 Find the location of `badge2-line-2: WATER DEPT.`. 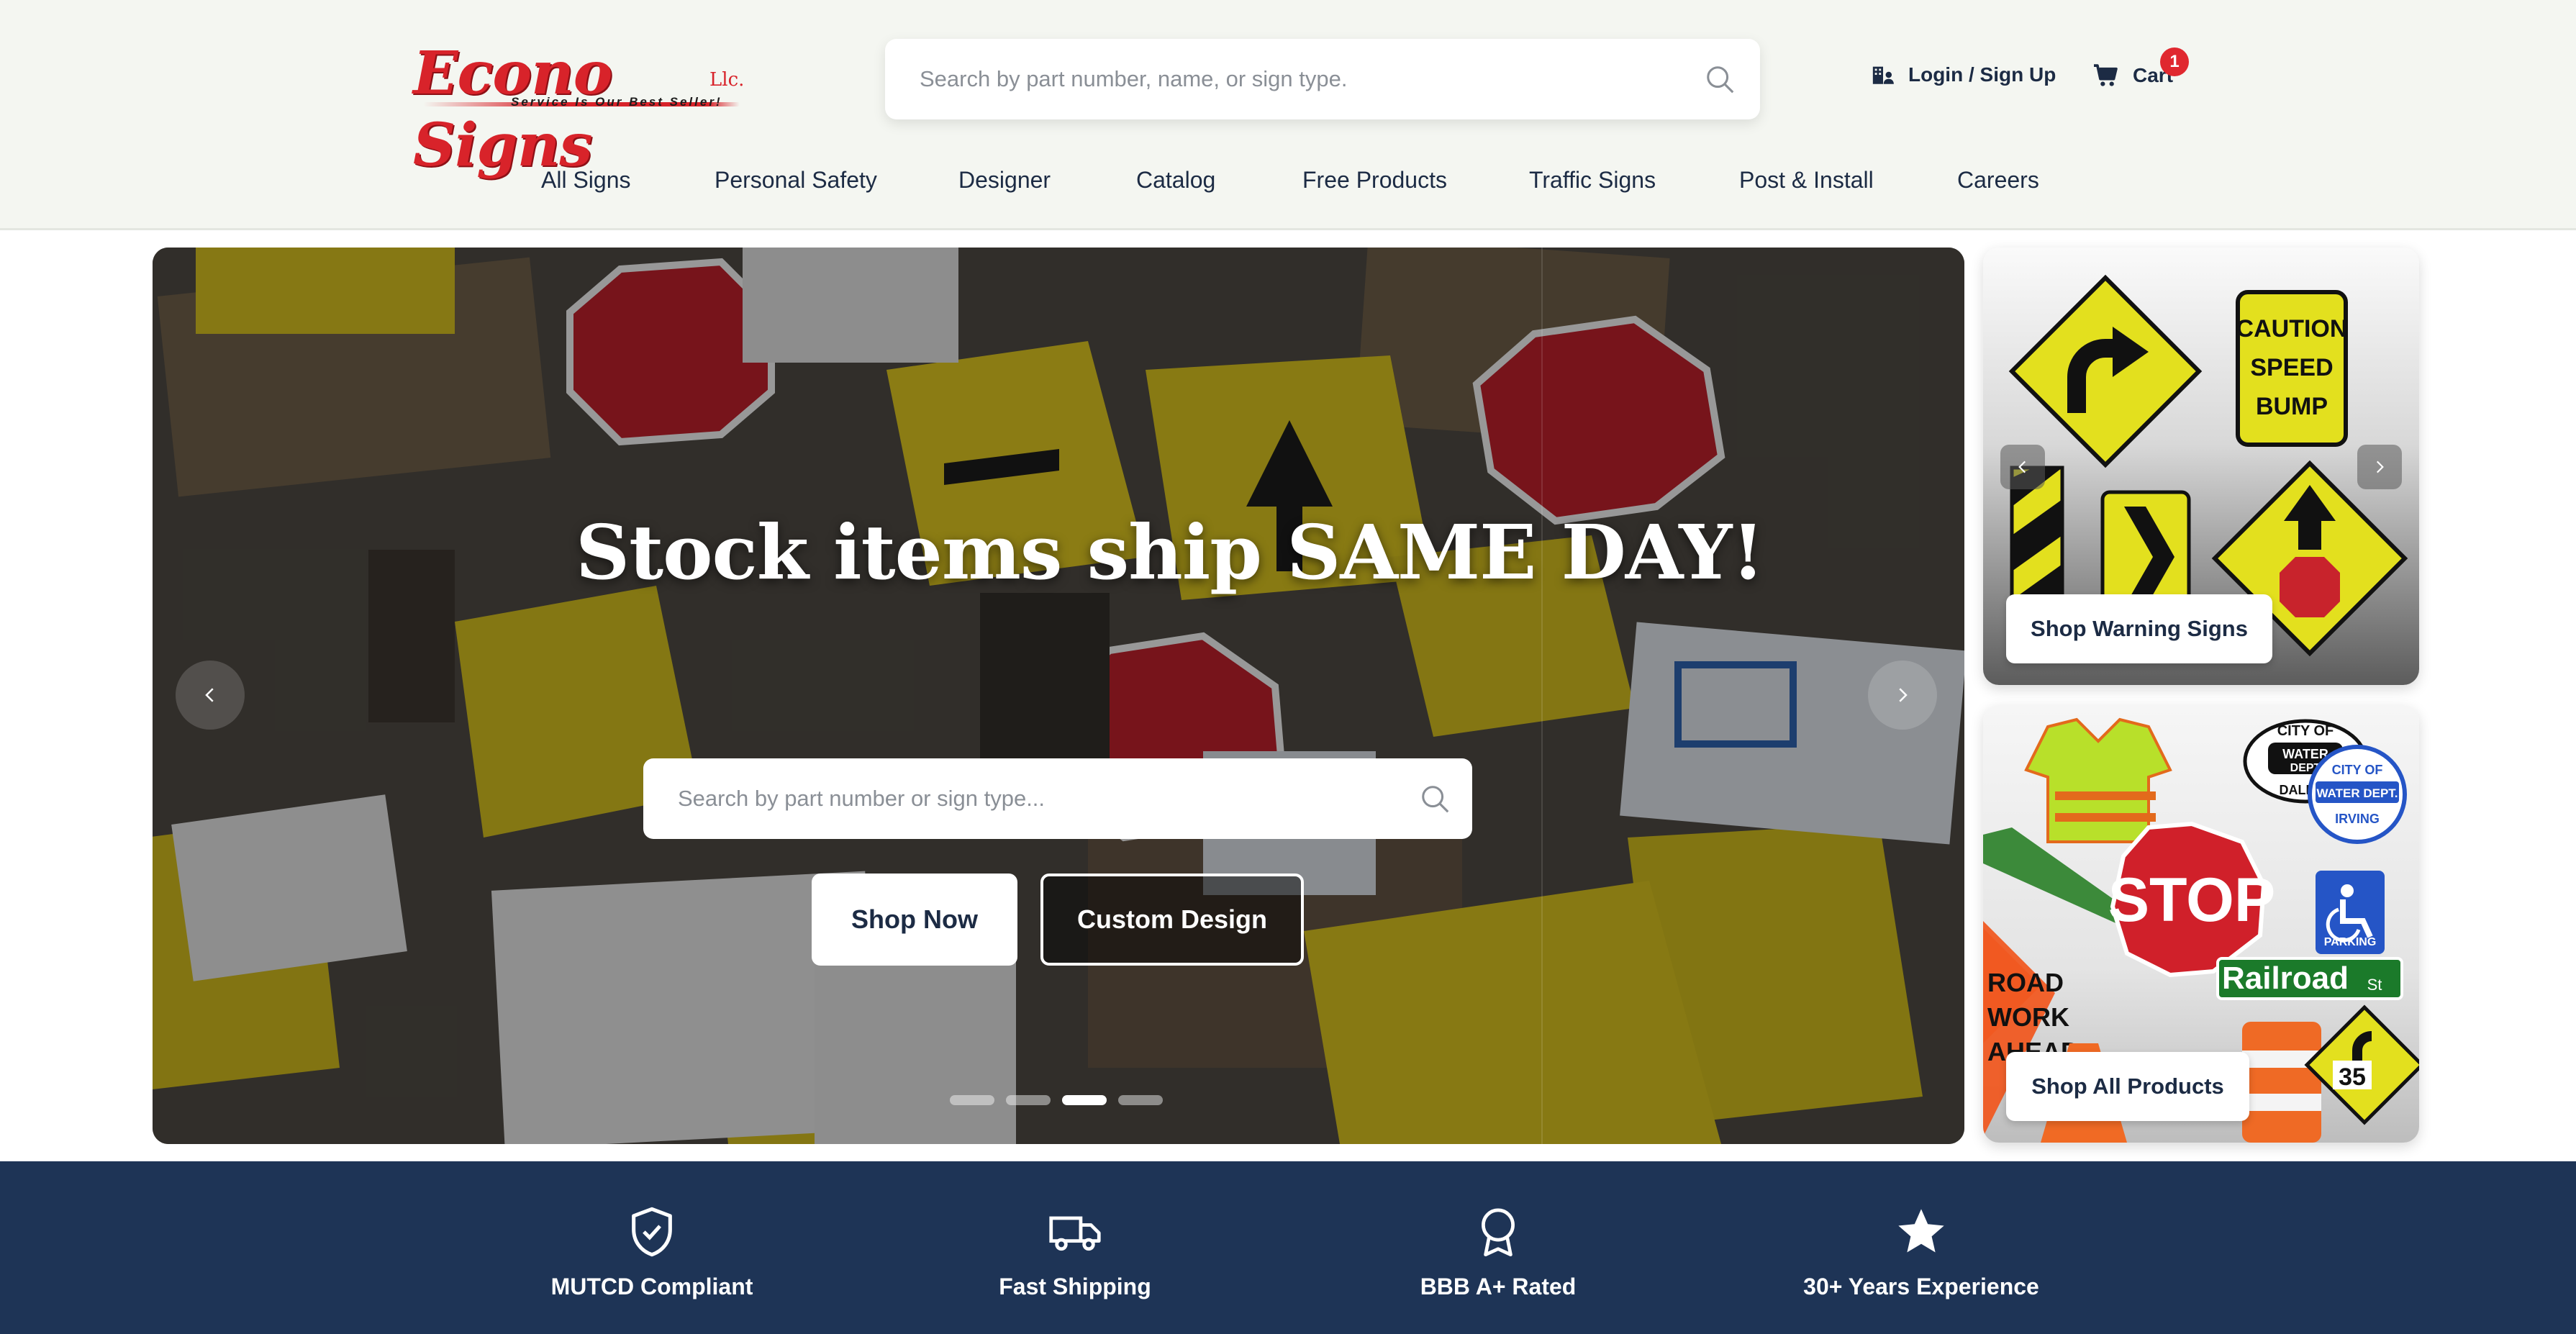

badge2-line-2: WATER DEPT. is located at coordinates (2357, 793).